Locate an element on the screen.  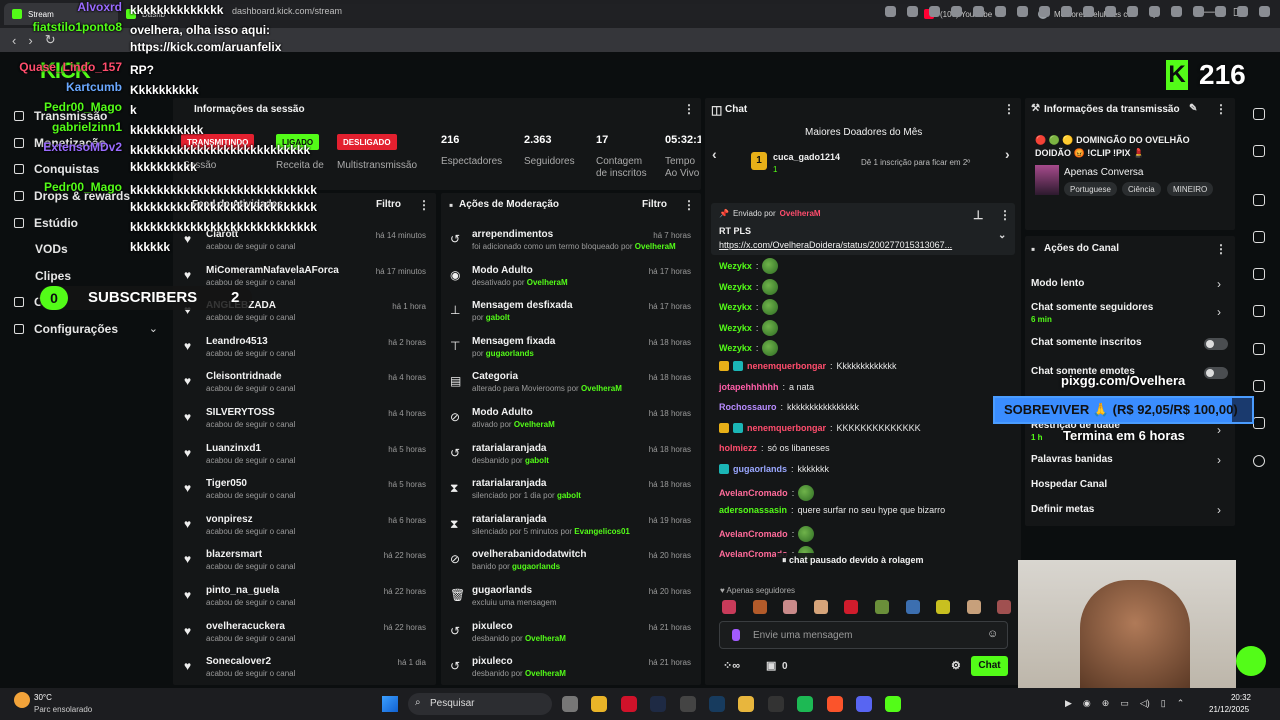
steam-icon is located at coordinates (717, 704).